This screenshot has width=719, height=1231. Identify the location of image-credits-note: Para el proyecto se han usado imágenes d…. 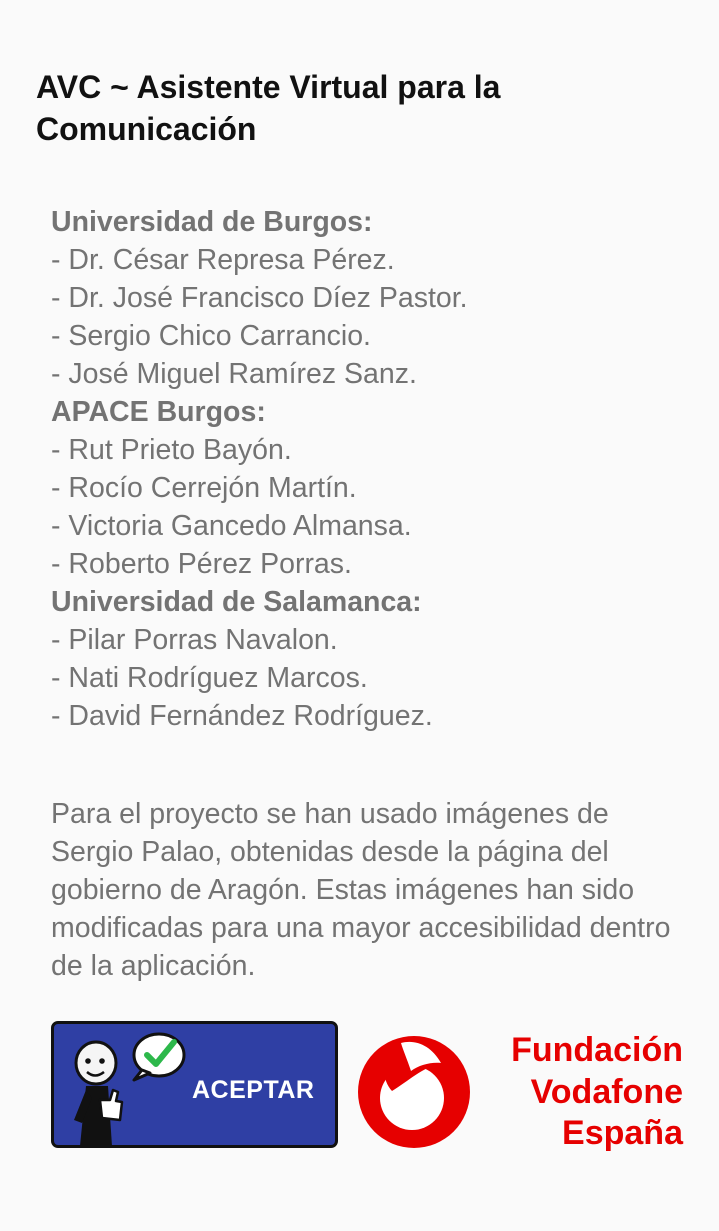
(361, 890).